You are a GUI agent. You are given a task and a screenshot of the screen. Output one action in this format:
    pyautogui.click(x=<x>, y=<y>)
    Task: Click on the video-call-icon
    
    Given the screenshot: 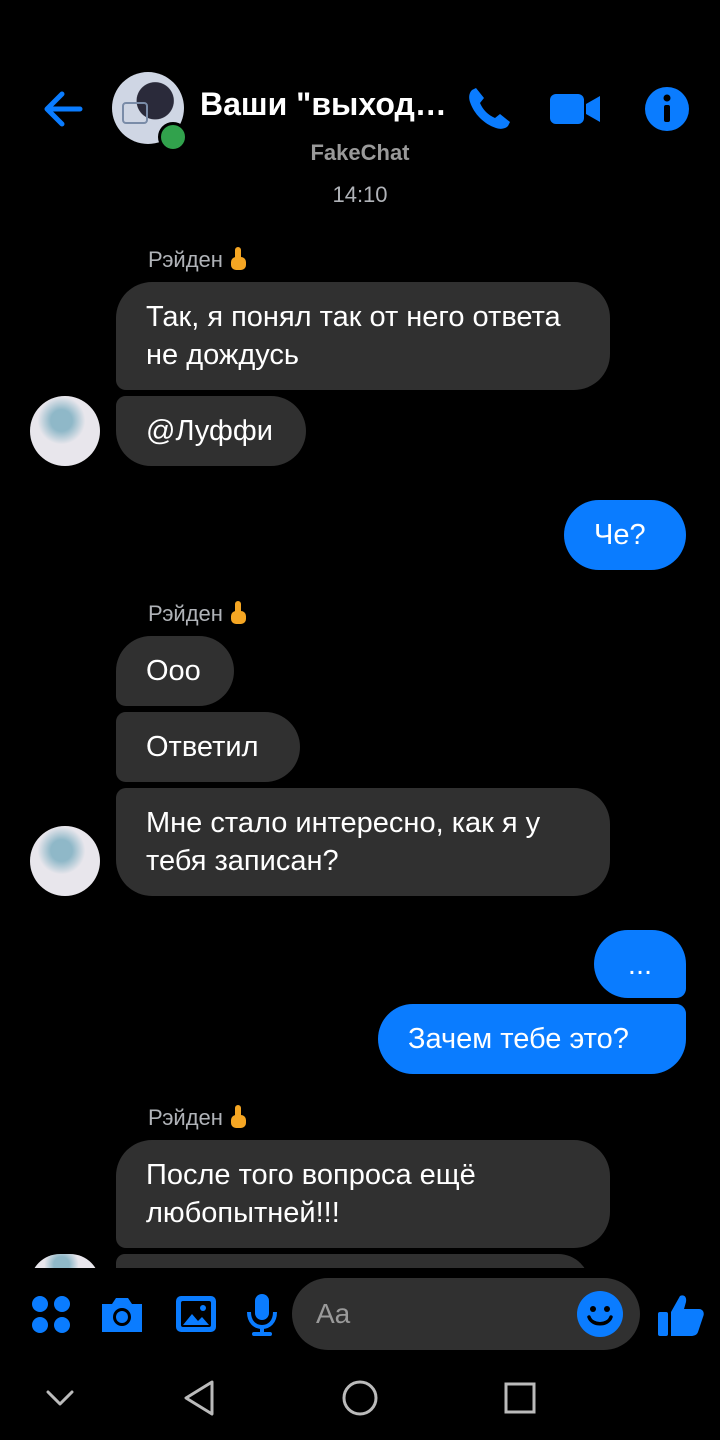 What is the action you would take?
    pyautogui.click(x=575, y=109)
    